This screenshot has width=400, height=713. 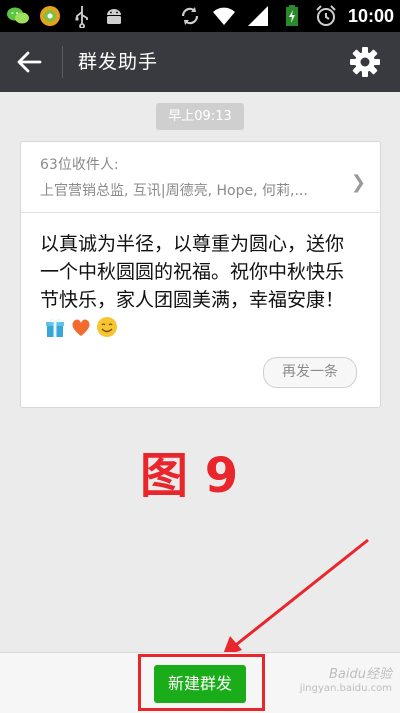 What do you see at coordinates (200, 177) in the screenshot?
I see `recipients-row: 63位收件人: 上官营销总监, 互讯|周德亮, Hope, 何莉,... ❯` at bounding box center [200, 177].